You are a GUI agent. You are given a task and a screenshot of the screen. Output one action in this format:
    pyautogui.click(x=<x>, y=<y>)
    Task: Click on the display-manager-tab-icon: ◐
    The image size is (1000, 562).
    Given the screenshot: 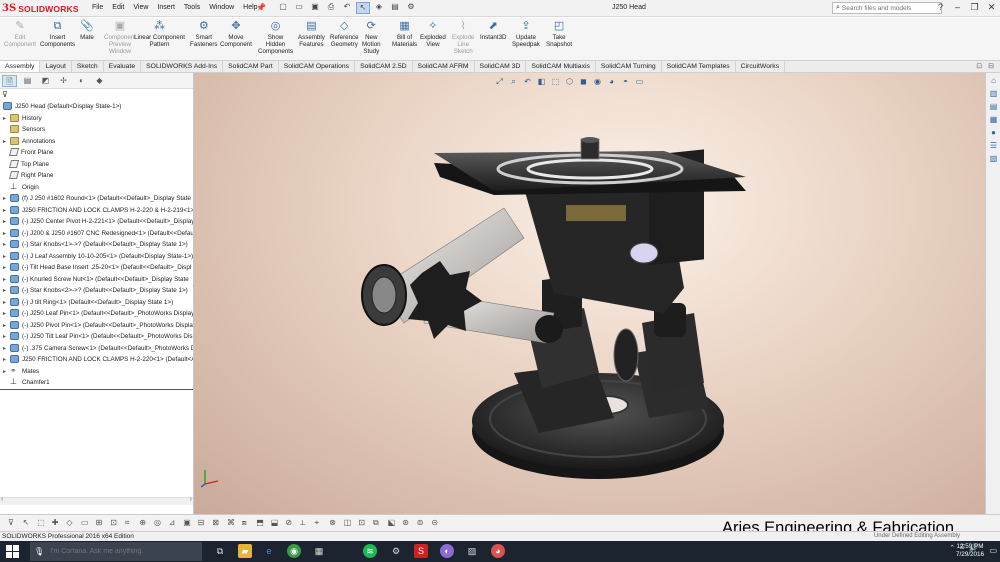 What is the action you would take?
    pyautogui.click(x=81, y=81)
    